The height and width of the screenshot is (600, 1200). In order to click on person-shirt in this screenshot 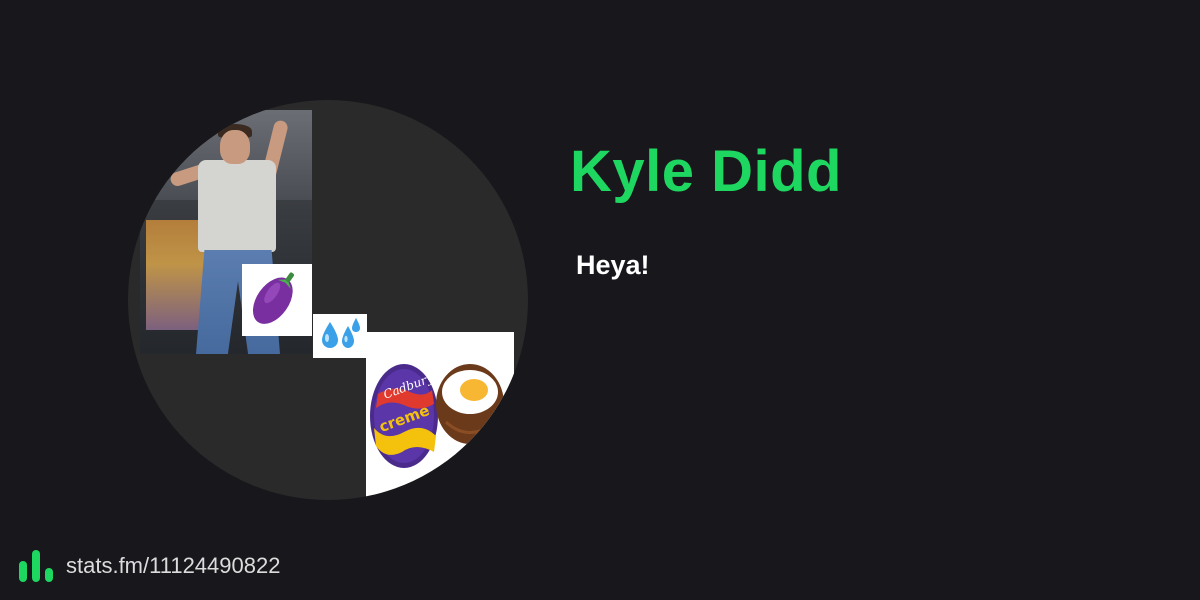, I will do `click(237, 206)`.